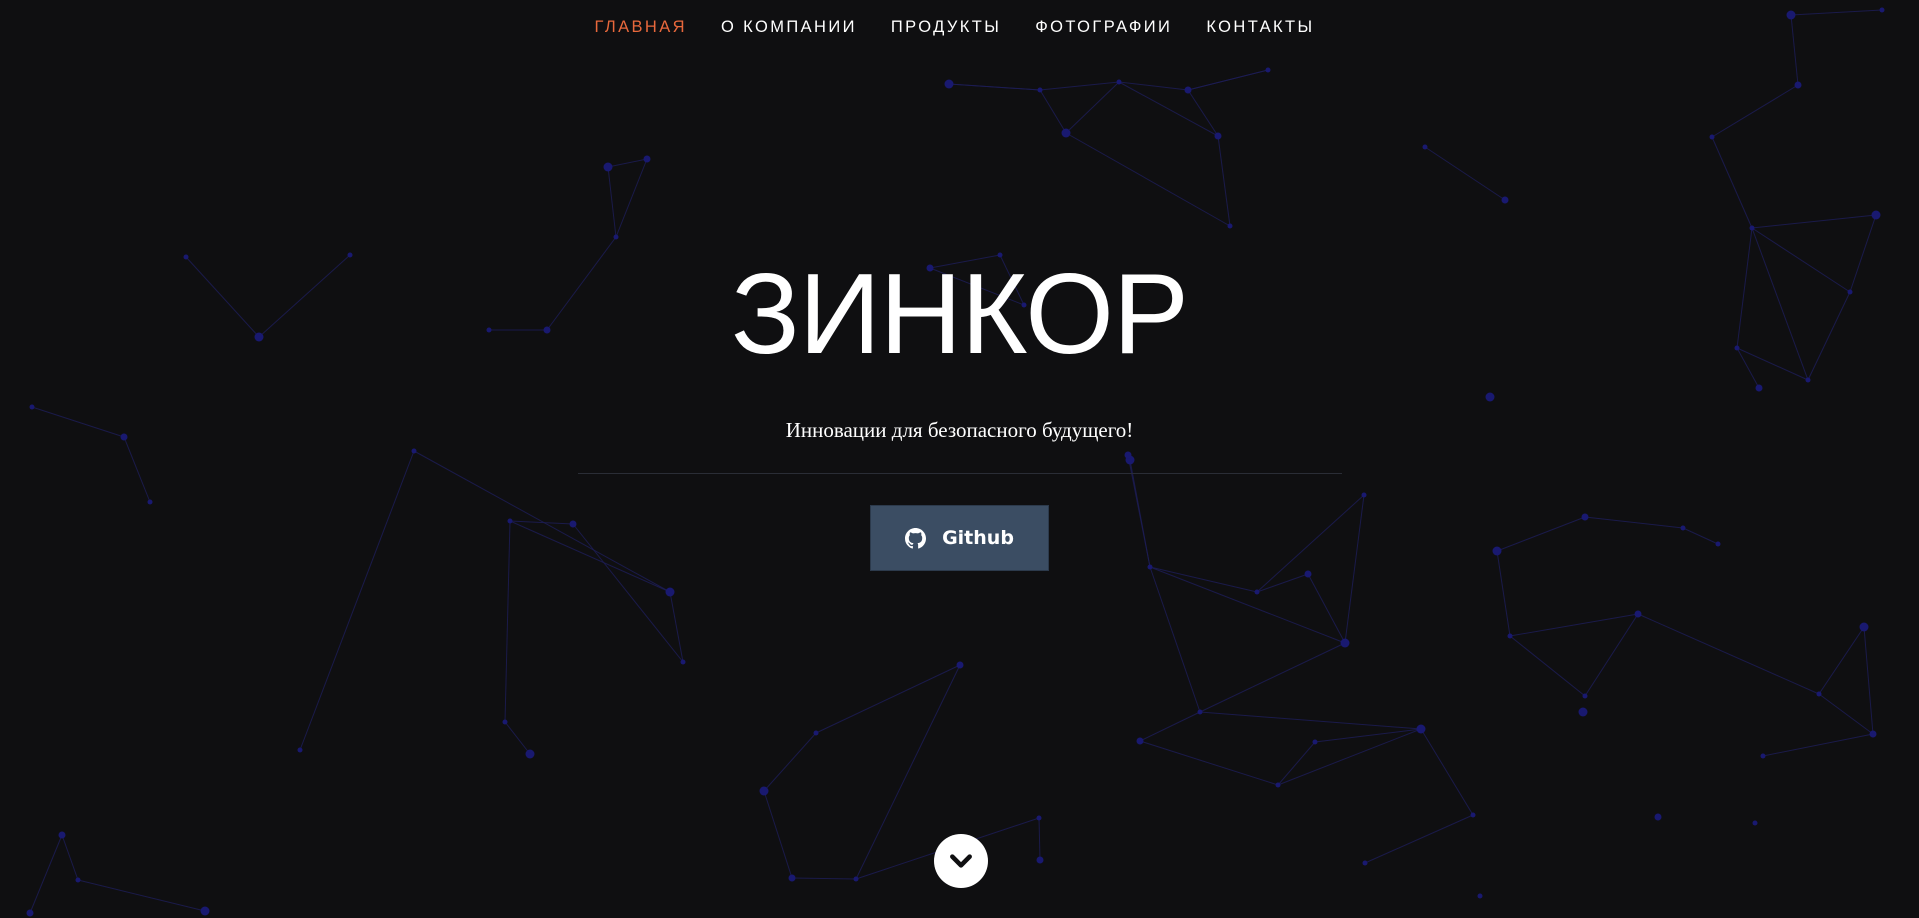 The height and width of the screenshot is (918, 1919). I want to click on github-button: Github, so click(959, 538).